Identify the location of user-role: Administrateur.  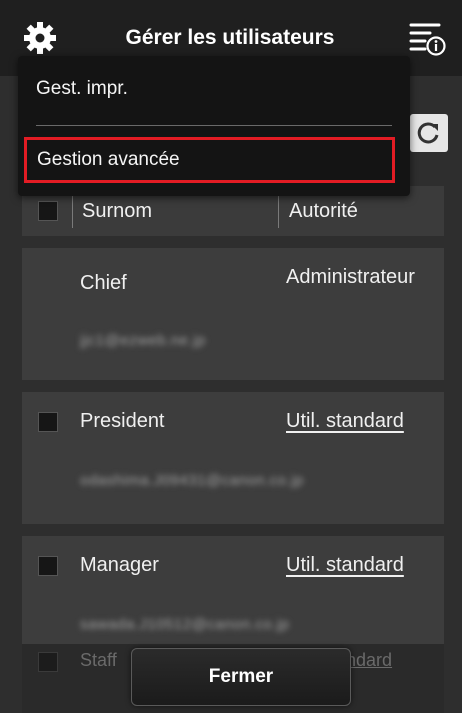
(350, 277).